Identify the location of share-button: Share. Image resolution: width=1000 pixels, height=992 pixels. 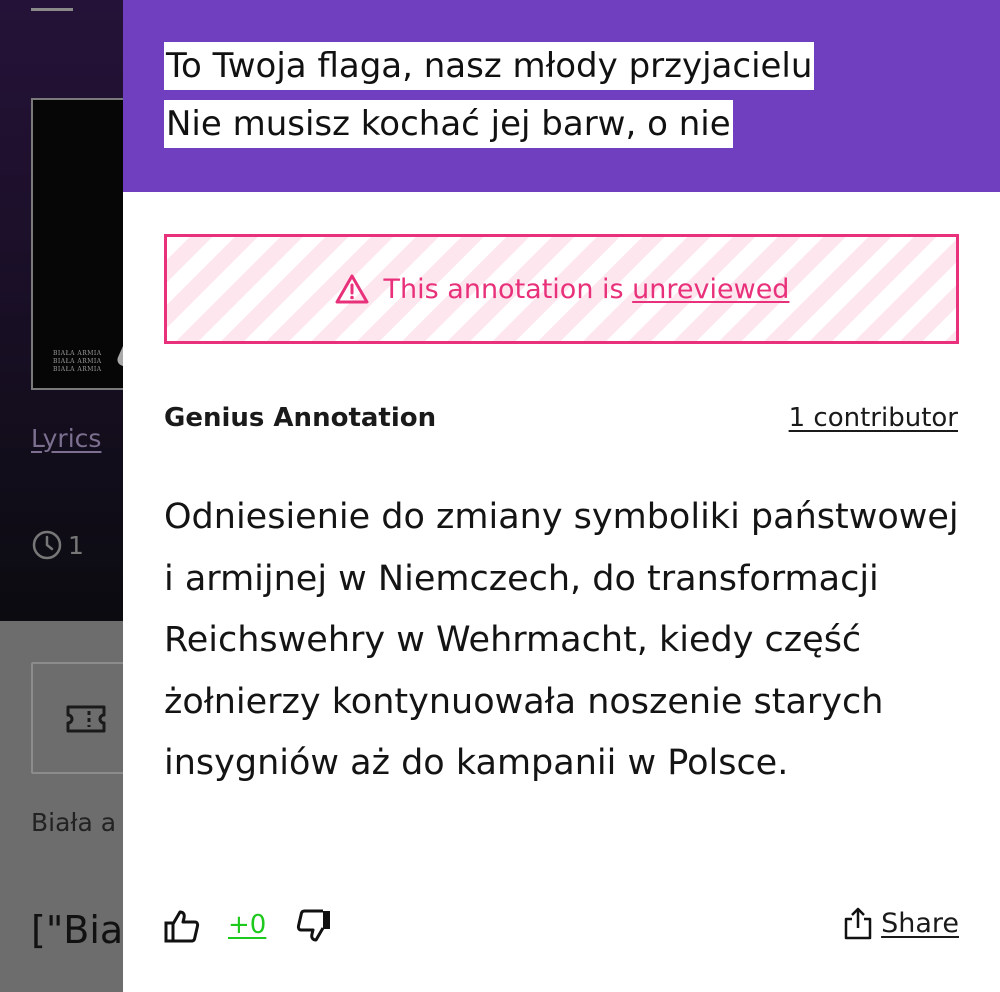
(901, 923).